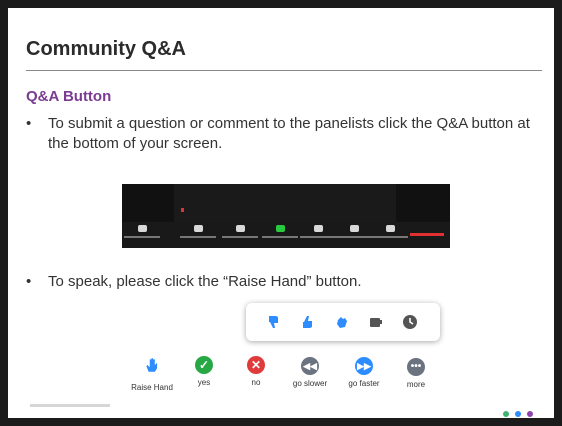 Image resolution: width=562 pixels, height=426 pixels. Describe the element at coordinates (204, 382) in the screenshot. I see `reaction-label: yes` at that location.